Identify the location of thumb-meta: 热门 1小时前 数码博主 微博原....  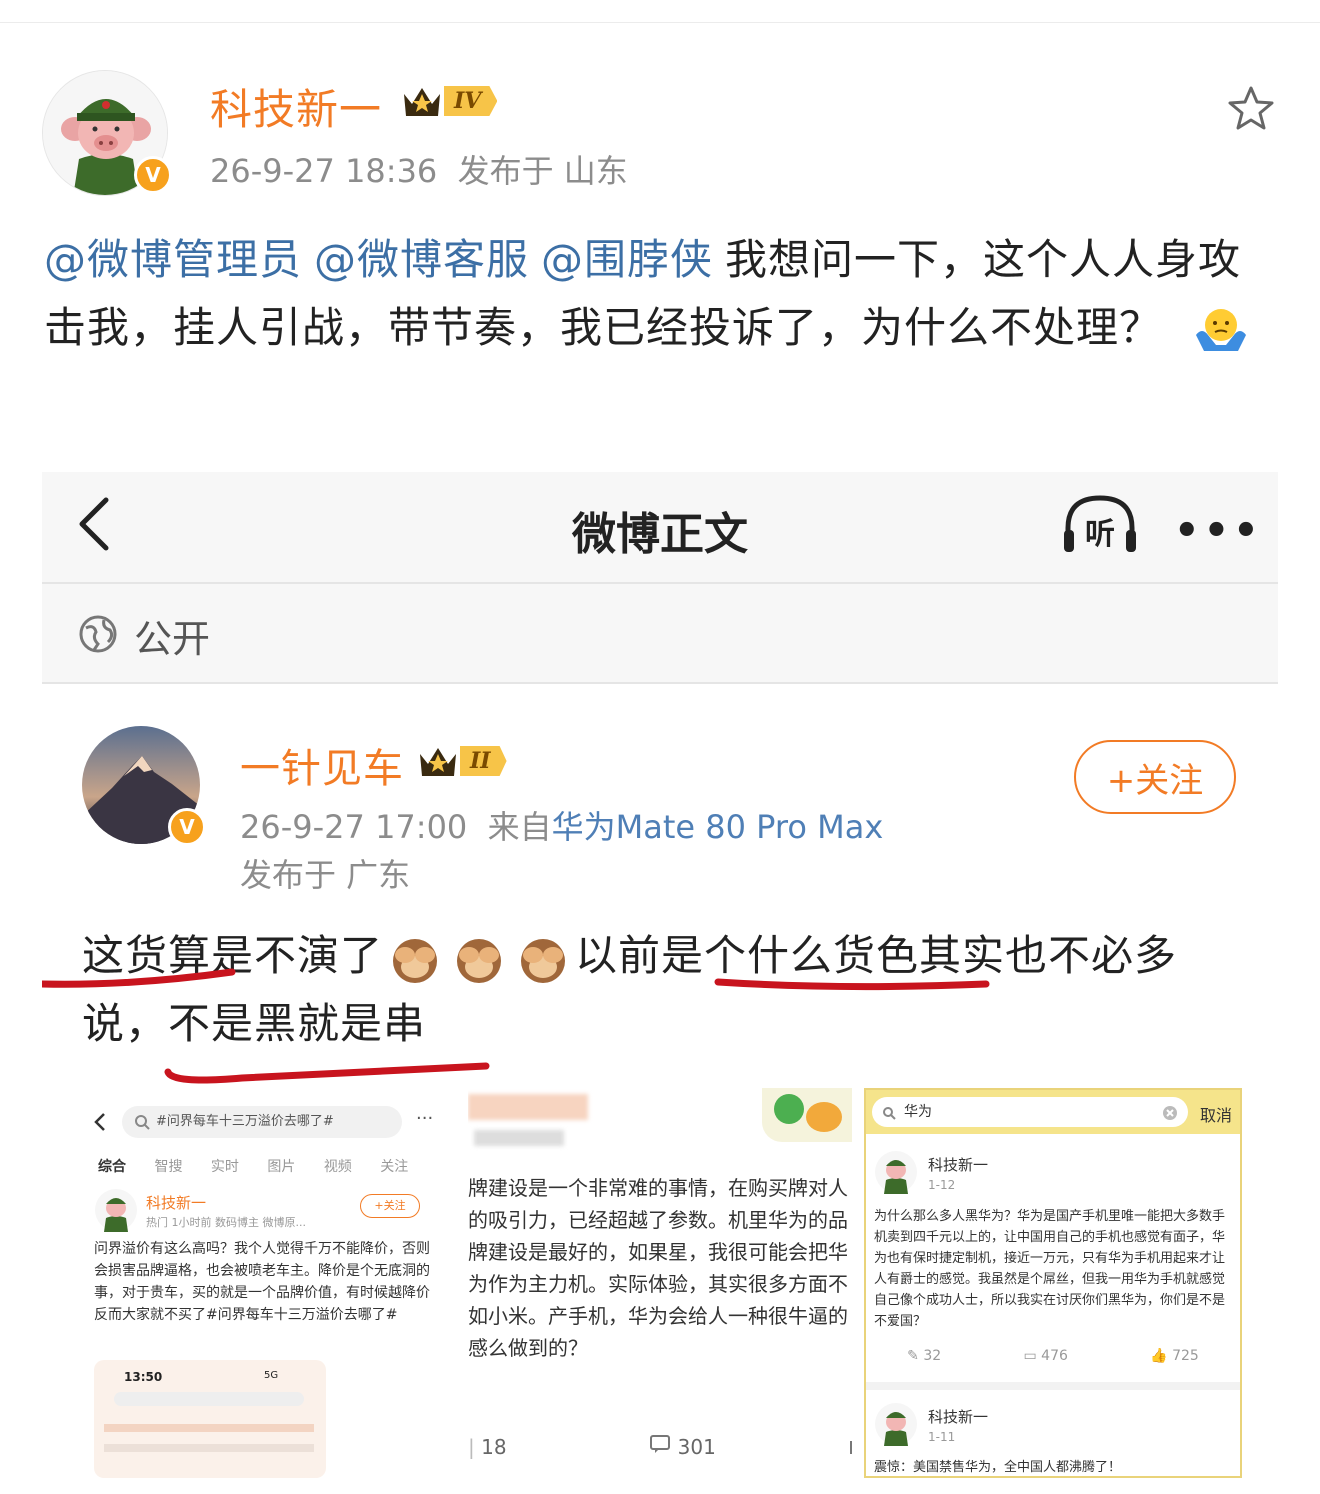
(226, 1222).